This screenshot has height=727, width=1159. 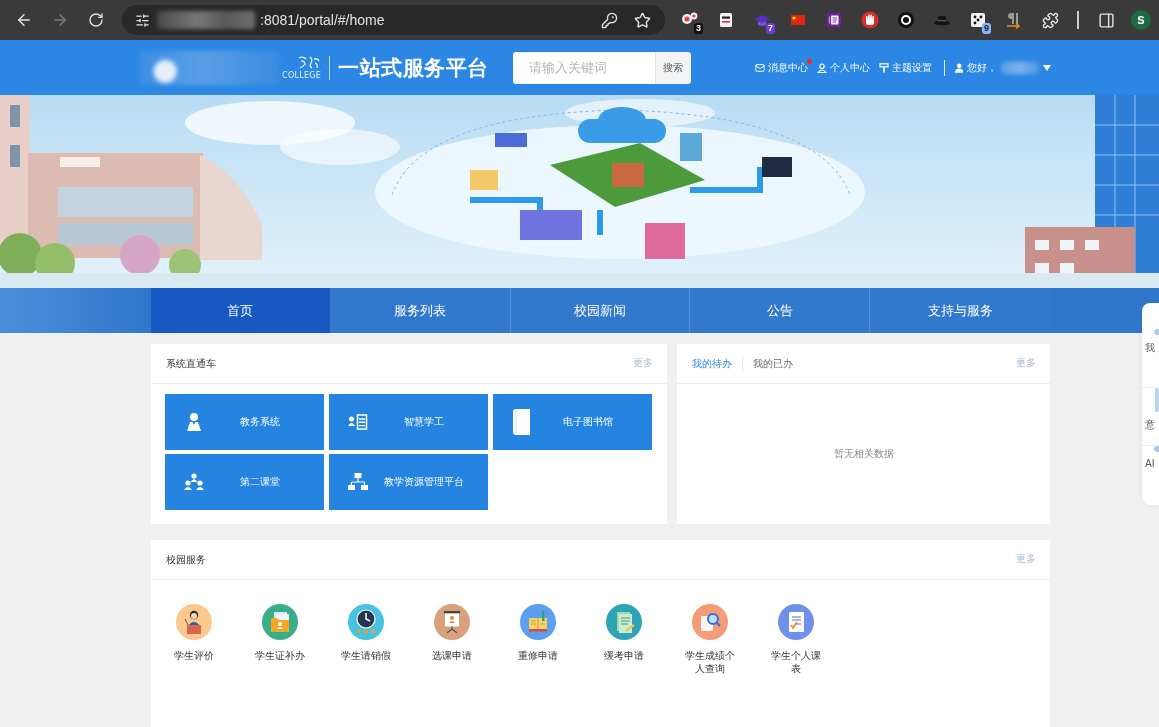 What do you see at coordinates (194, 639) in the screenshot?
I see `service-item: 学生评价` at bounding box center [194, 639].